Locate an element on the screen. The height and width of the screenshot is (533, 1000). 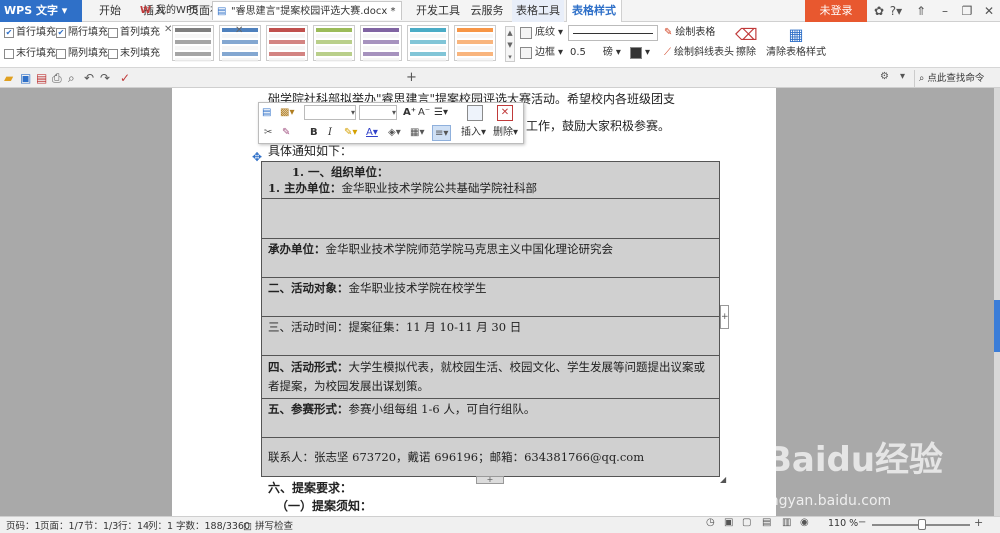
status-row: 行：14 is located at coordinates (134, 526).